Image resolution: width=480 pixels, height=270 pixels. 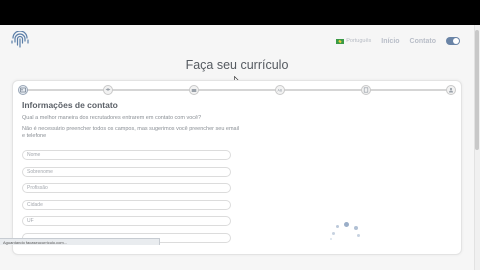 I want to click on brazil-flag-icon, so click(x=340, y=41).